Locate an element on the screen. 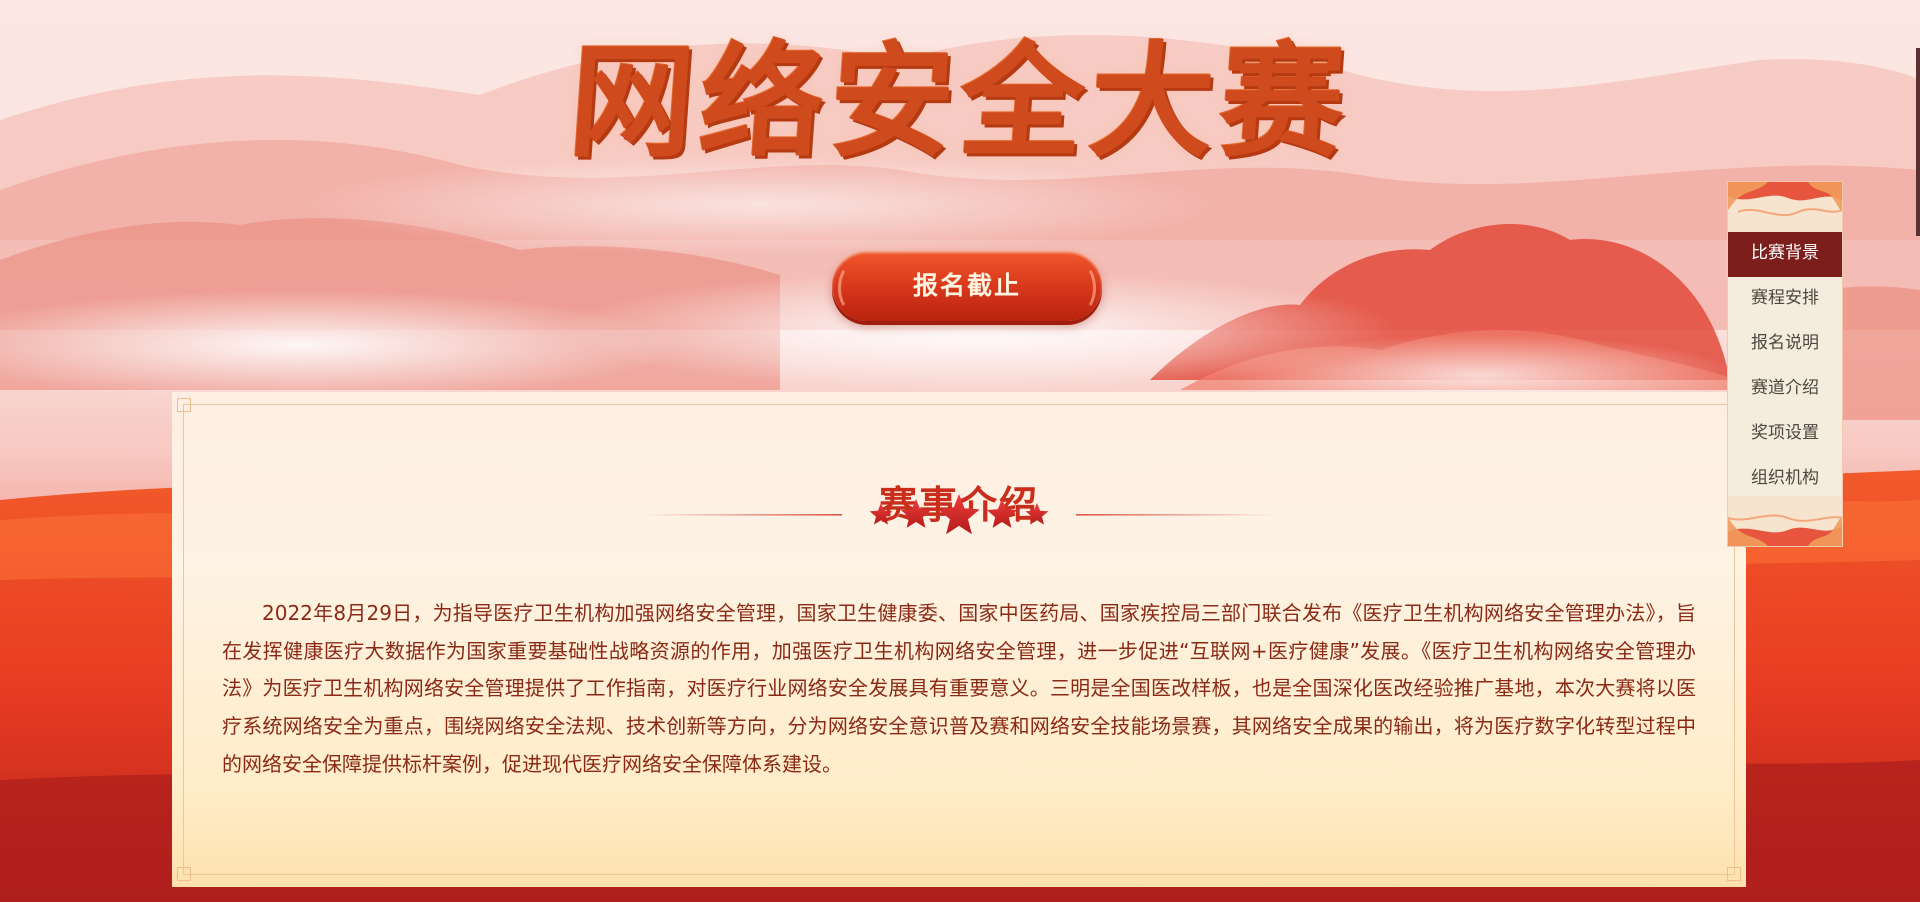 The image size is (1920, 902). nav-item-registration-notes: 报名说明 is located at coordinates (1785, 344).